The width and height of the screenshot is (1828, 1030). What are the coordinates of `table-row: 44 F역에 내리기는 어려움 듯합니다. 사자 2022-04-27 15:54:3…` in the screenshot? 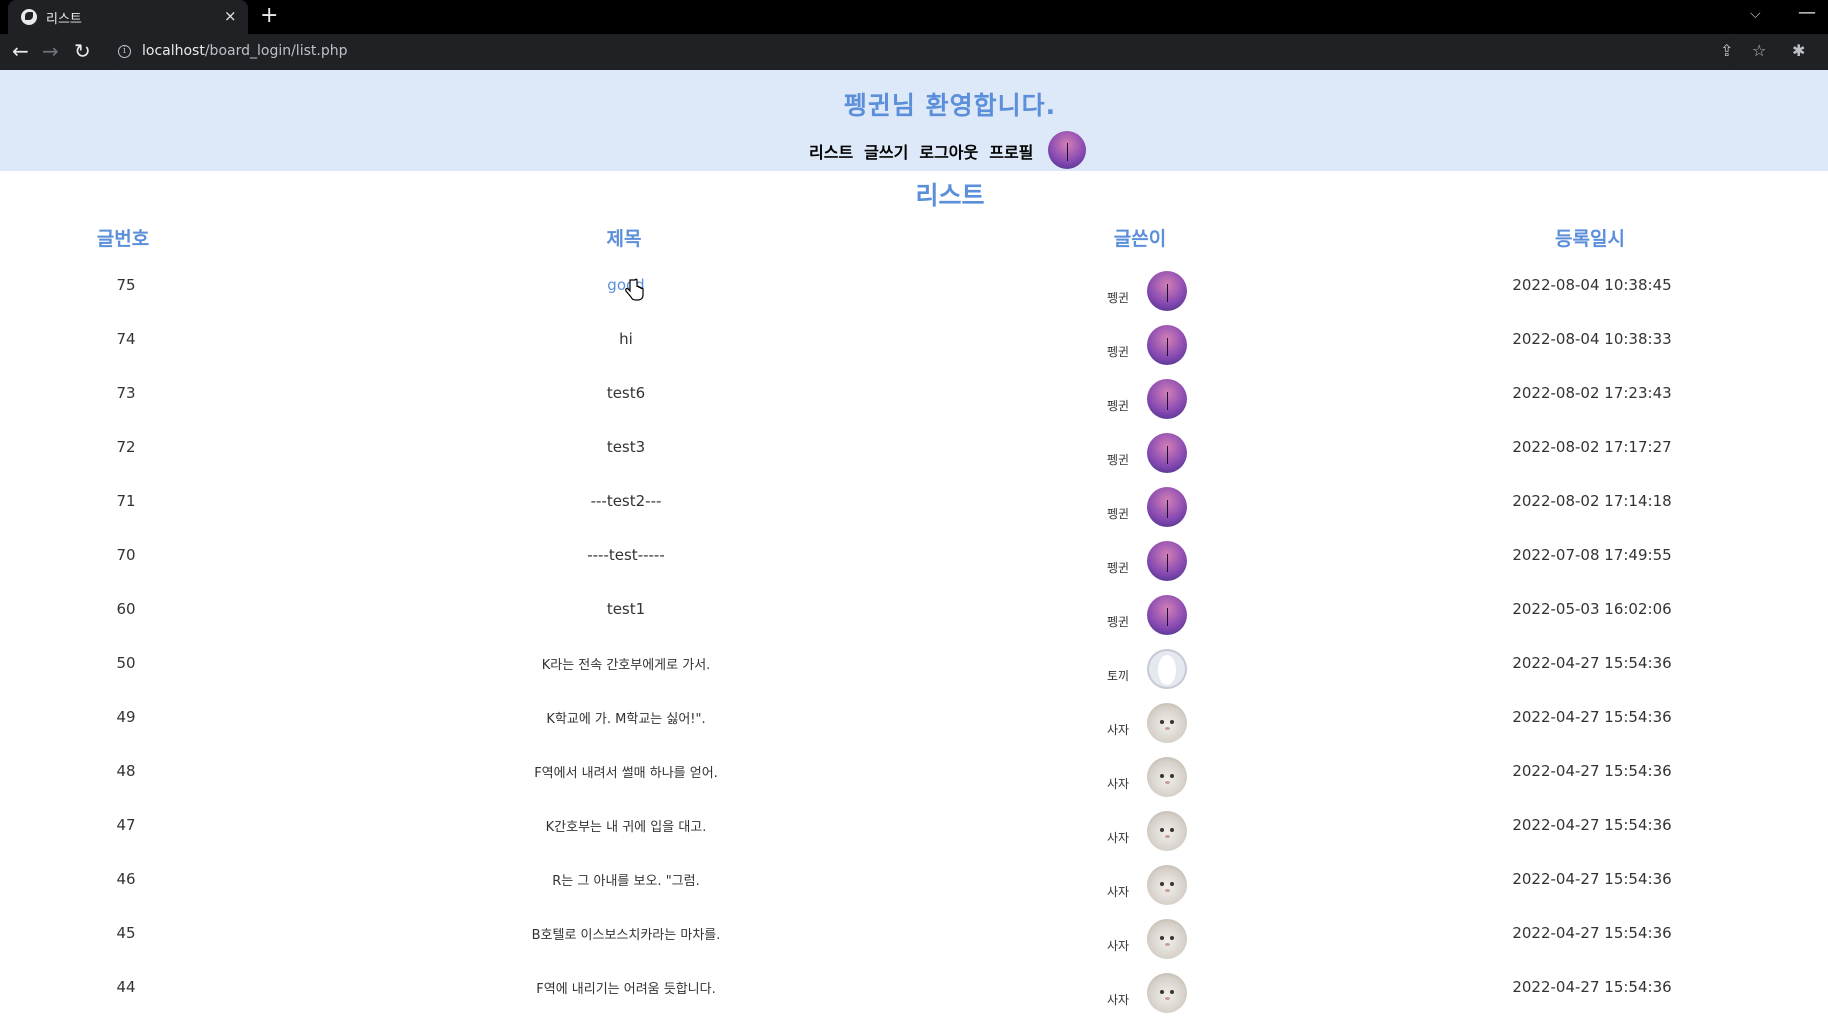 It's located at (914, 1001).